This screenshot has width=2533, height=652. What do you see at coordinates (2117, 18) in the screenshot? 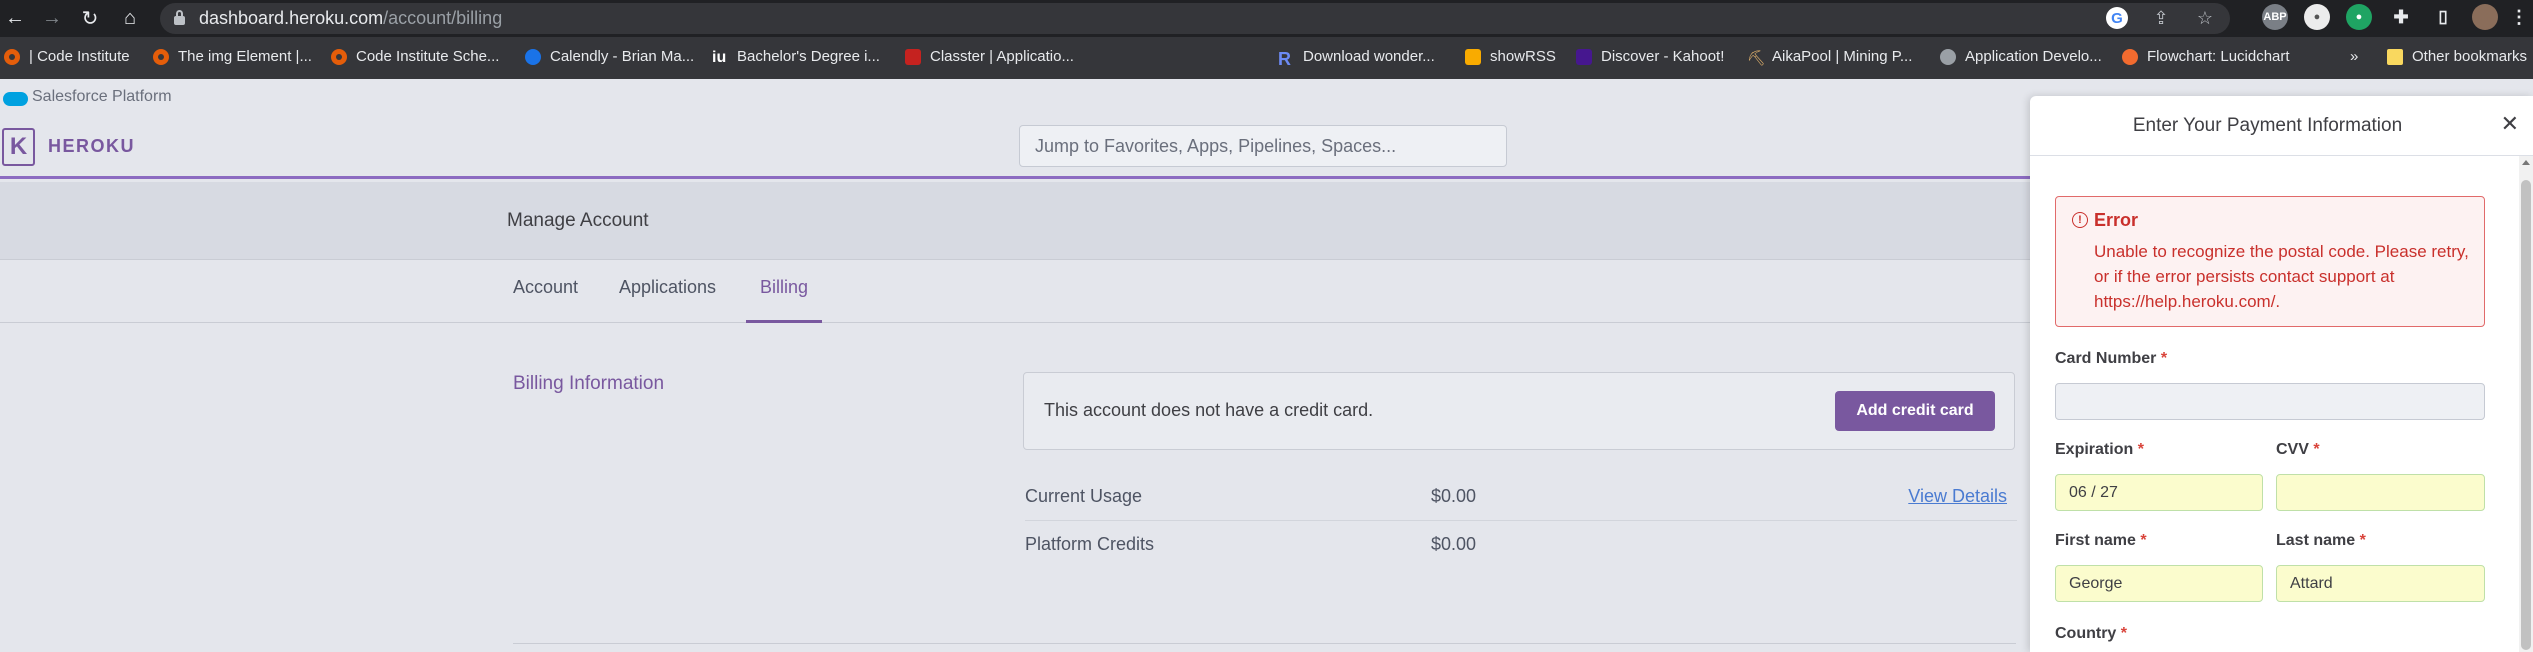
I see `google-lens-icon: G` at bounding box center [2117, 18].